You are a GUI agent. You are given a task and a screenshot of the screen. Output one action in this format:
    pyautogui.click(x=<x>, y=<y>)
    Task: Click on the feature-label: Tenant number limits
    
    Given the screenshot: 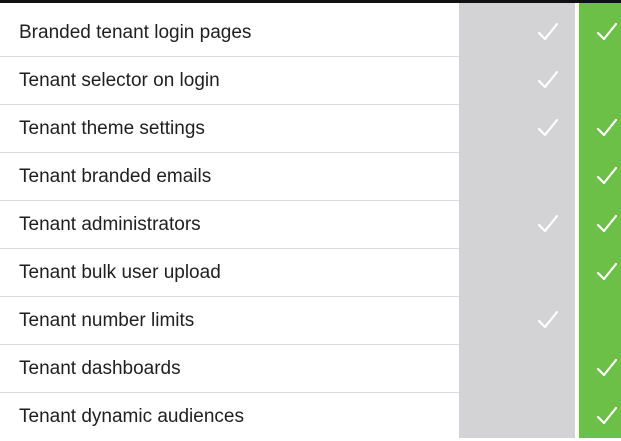 What is the action you would take?
    pyautogui.click(x=107, y=320)
    